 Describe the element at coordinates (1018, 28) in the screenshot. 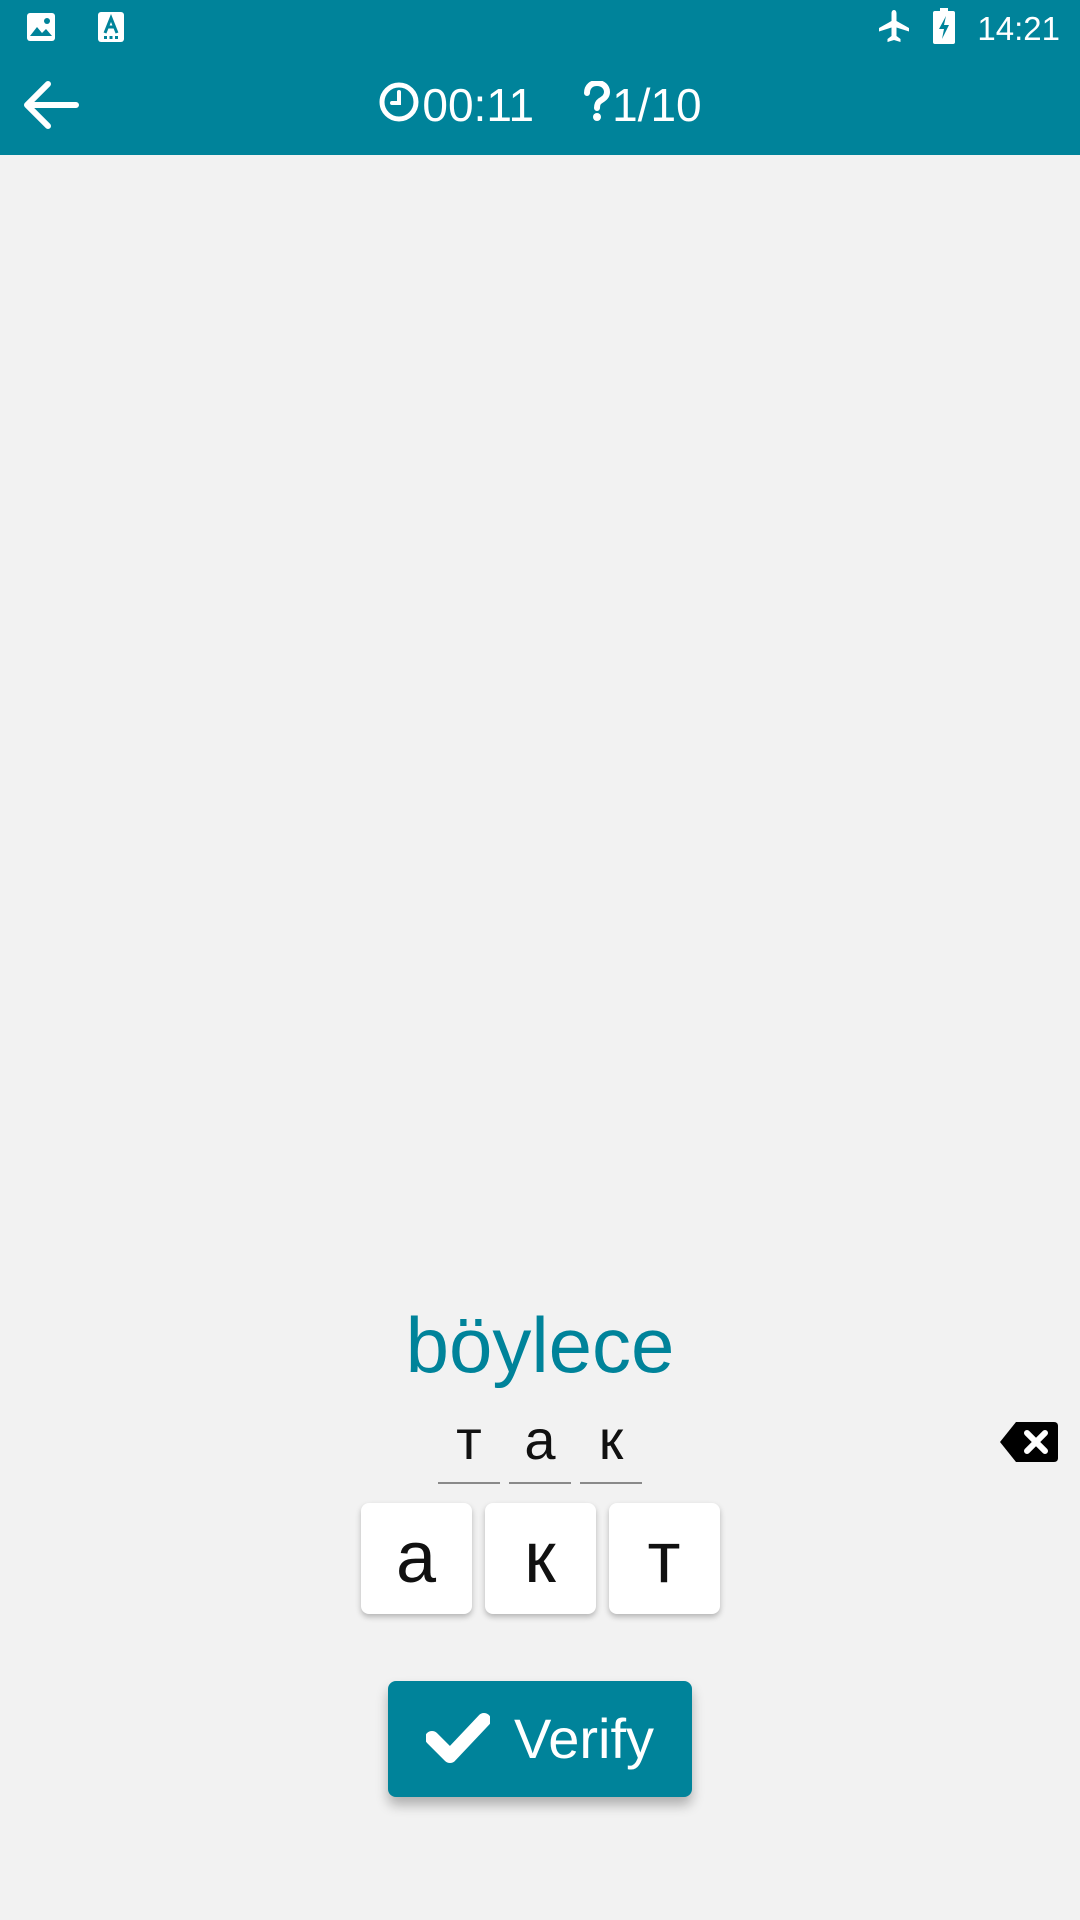

I see `status-time: 14:21` at that location.